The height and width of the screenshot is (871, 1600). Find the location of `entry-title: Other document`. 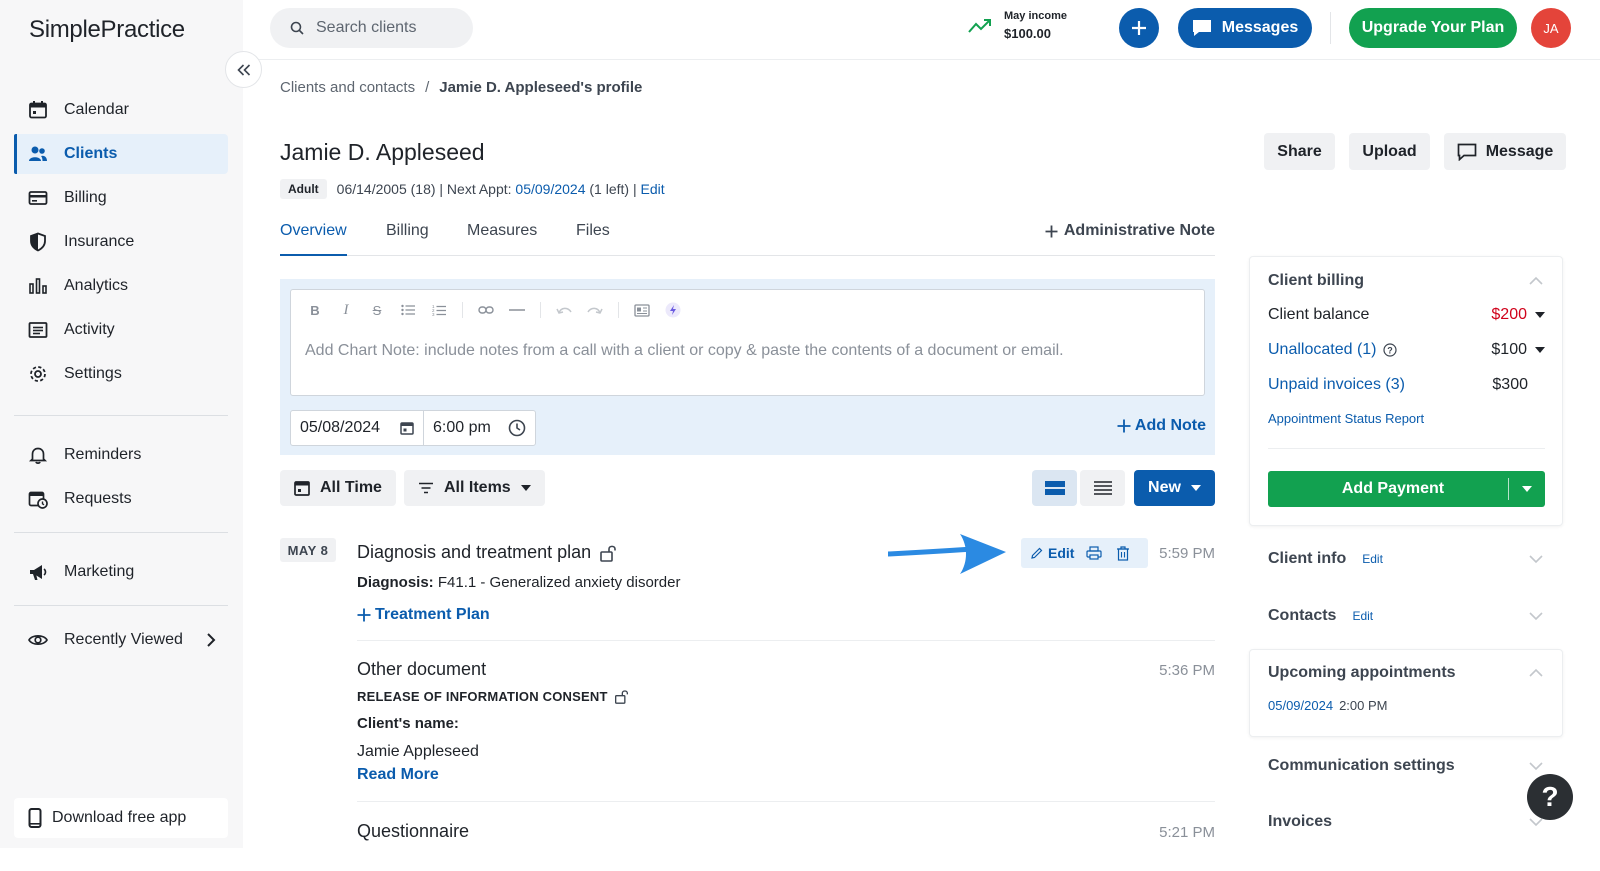

entry-title: Other document is located at coordinates (421, 669).